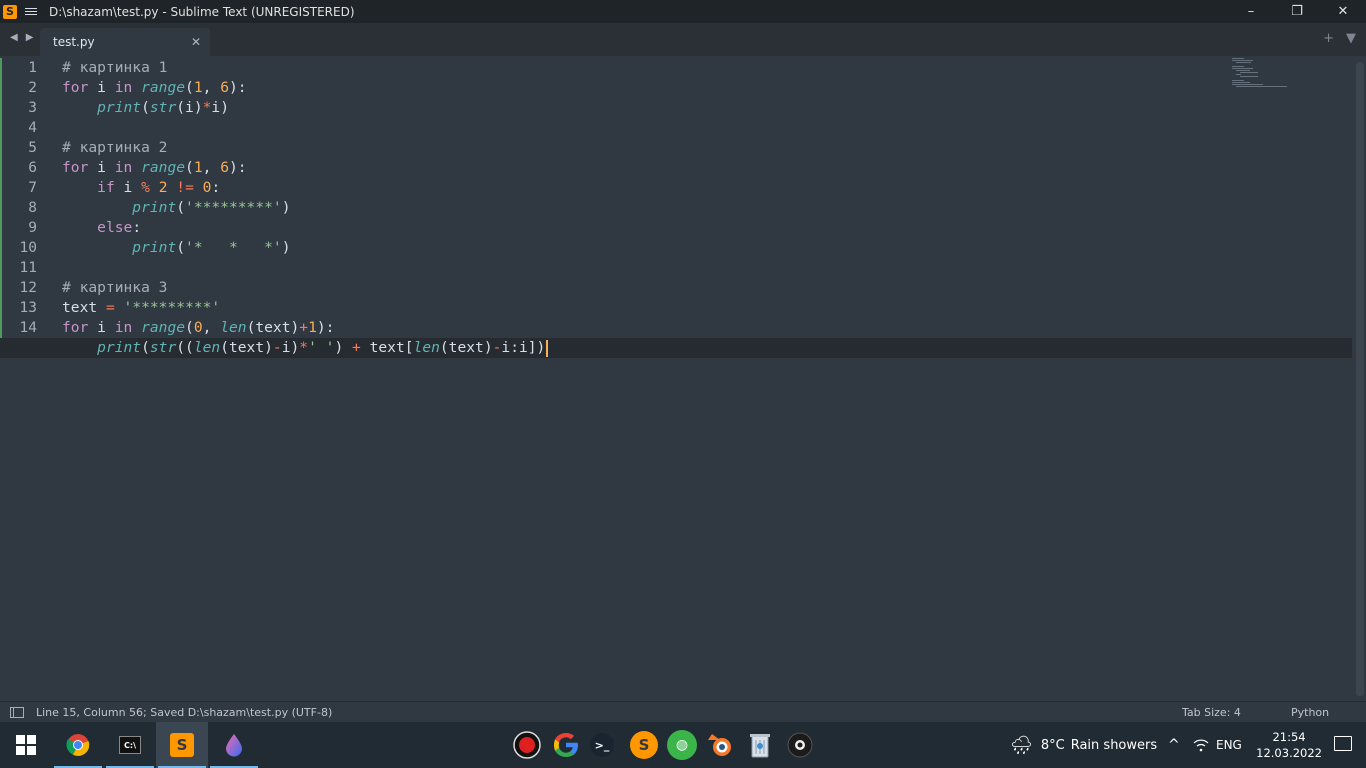 Image resolution: width=1366 pixels, height=768 pixels. Describe the element at coordinates (707, 148) in the screenshot. I see `code-line: # картинка 2` at that location.